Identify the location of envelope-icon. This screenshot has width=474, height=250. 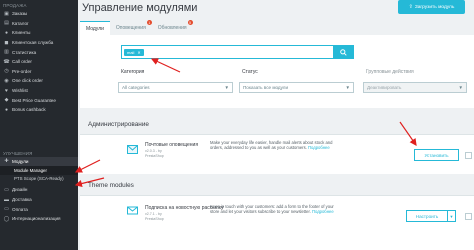
(132, 210).